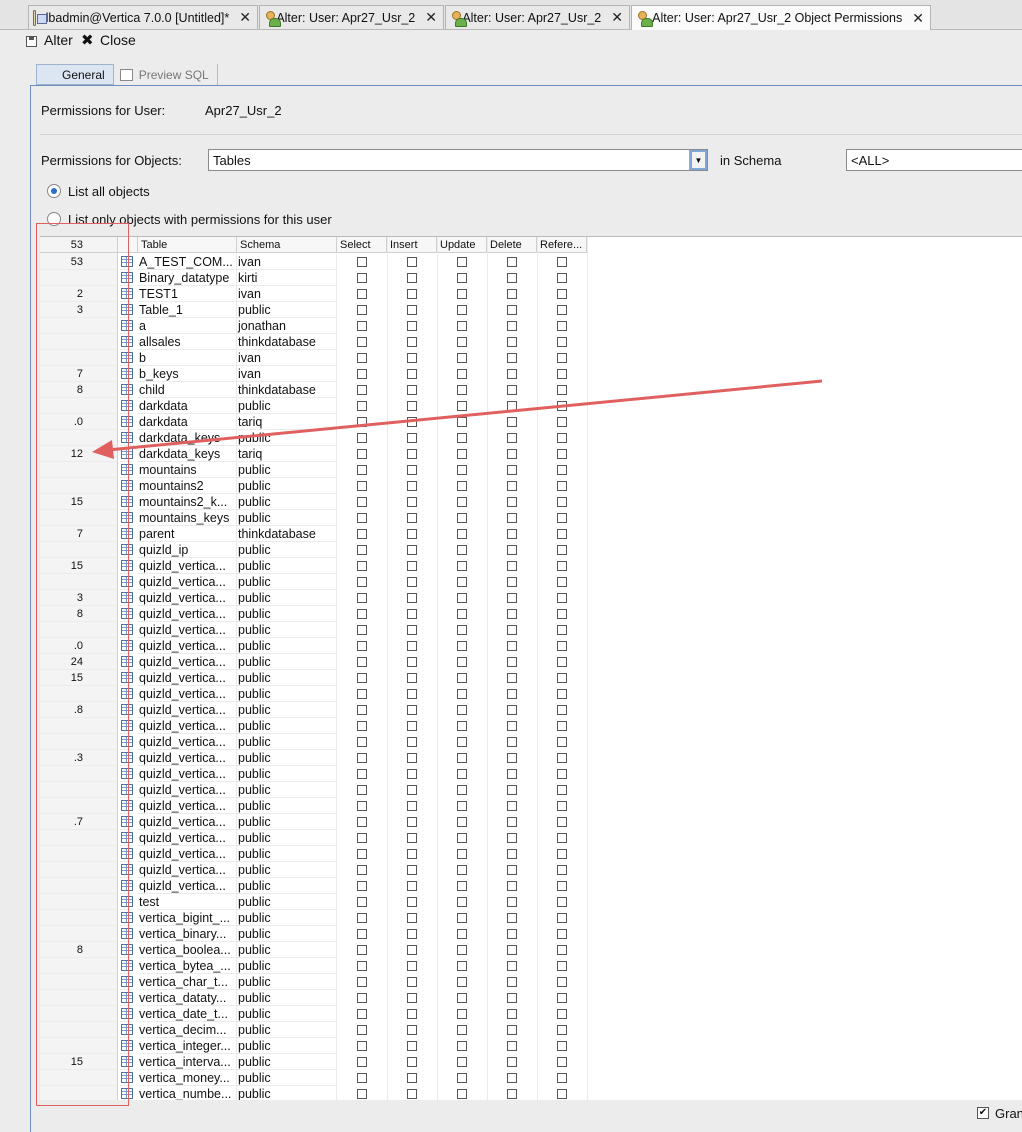 This screenshot has height=1132, width=1022. What do you see at coordinates (287, 262) in the screenshot?
I see `schema-cell: ivan` at bounding box center [287, 262].